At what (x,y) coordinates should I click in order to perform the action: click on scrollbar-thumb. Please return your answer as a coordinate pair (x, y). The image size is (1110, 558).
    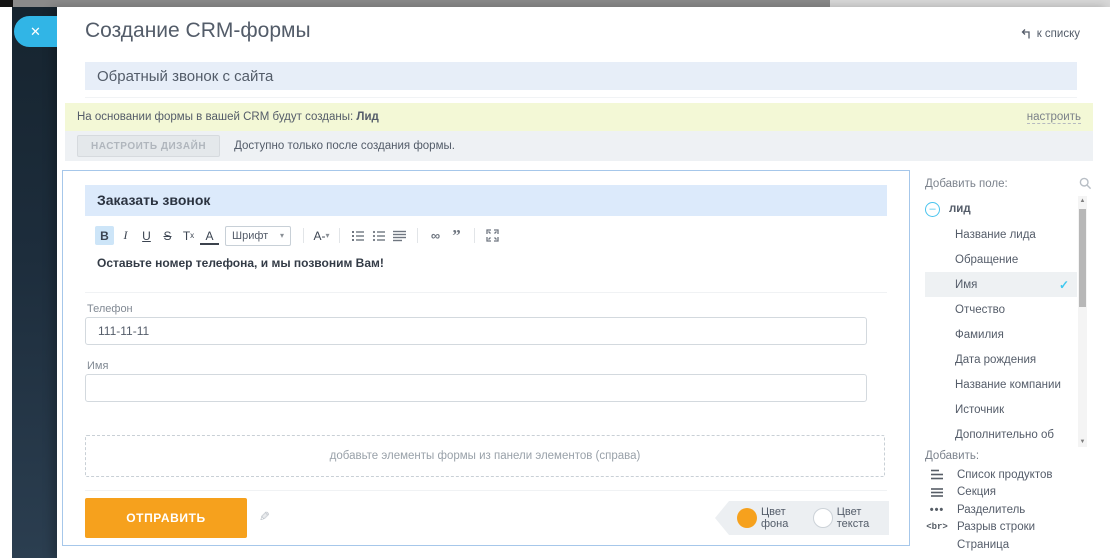
    Looking at the image, I should click on (1082, 258).